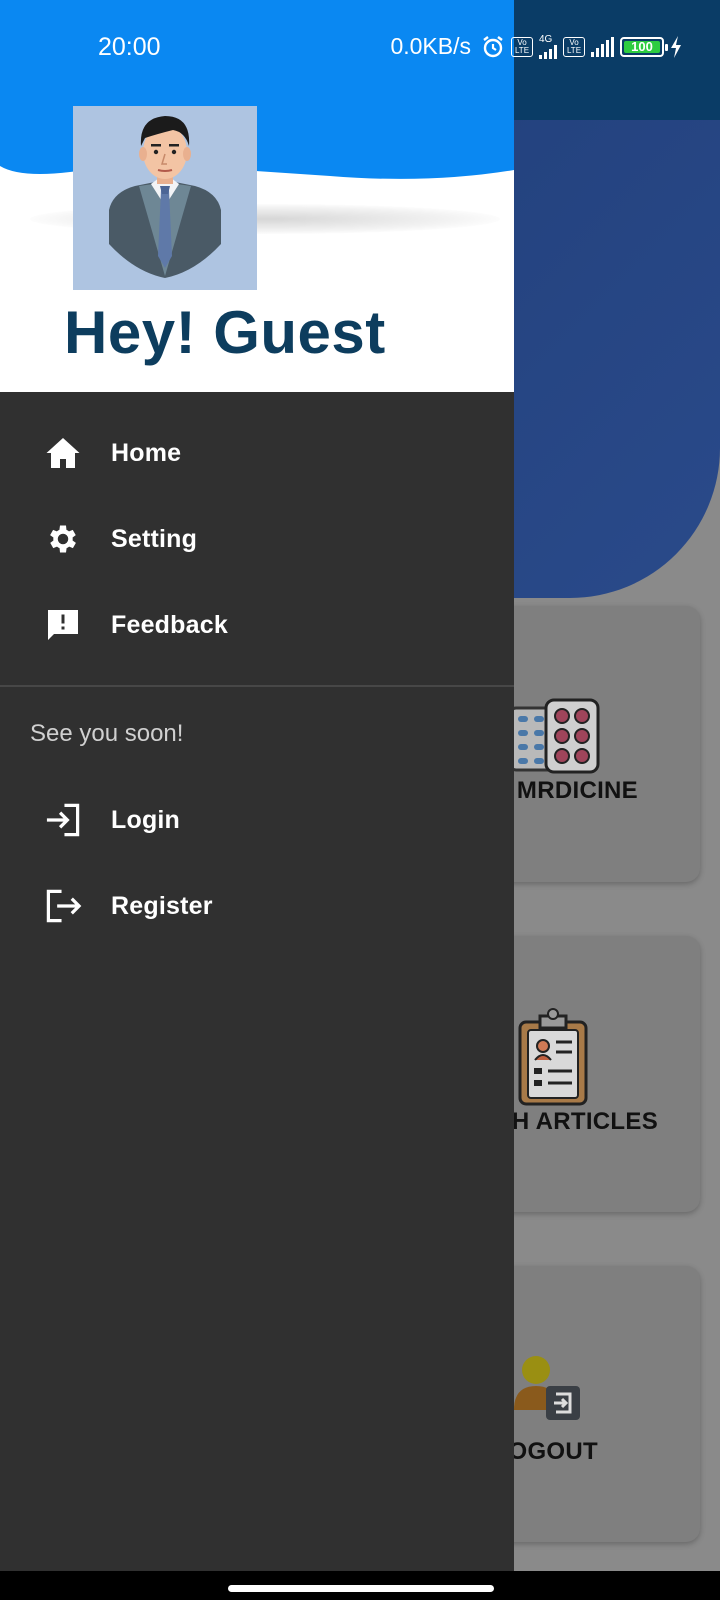 This screenshot has height=1600, width=720. I want to click on signal-4g-icon: 4G, so click(548, 46).